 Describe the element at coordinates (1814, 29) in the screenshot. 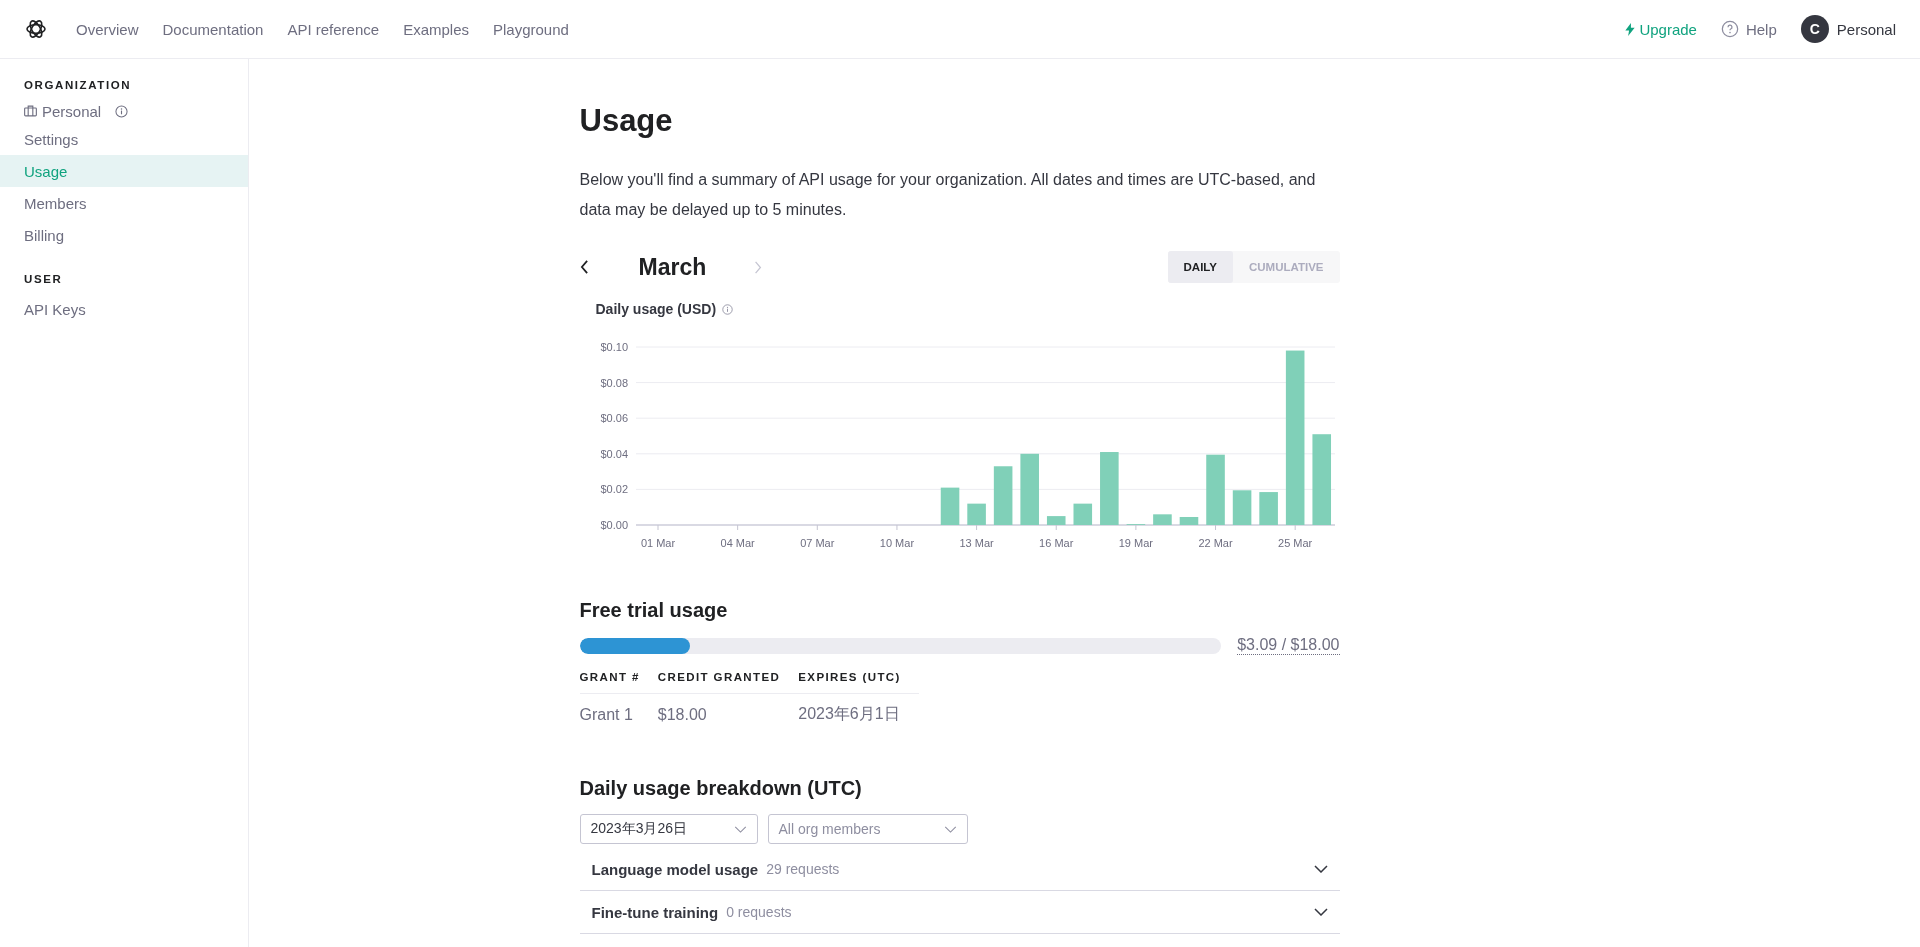

I see `avatar: C` at that location.